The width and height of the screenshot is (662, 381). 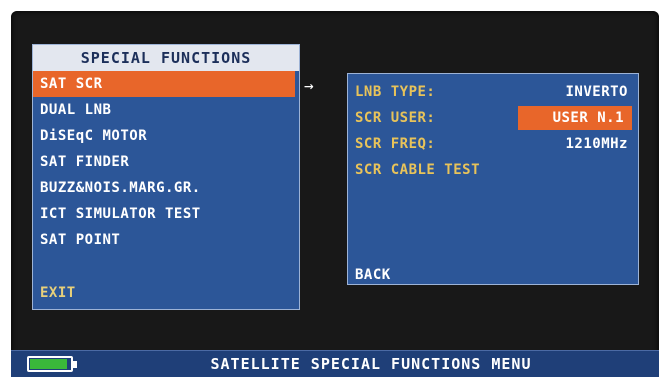 What do you see at coordinates (309, 85) in the screenshot?
I see `right-arrow-icon: →` at bounding box center [309, 85].